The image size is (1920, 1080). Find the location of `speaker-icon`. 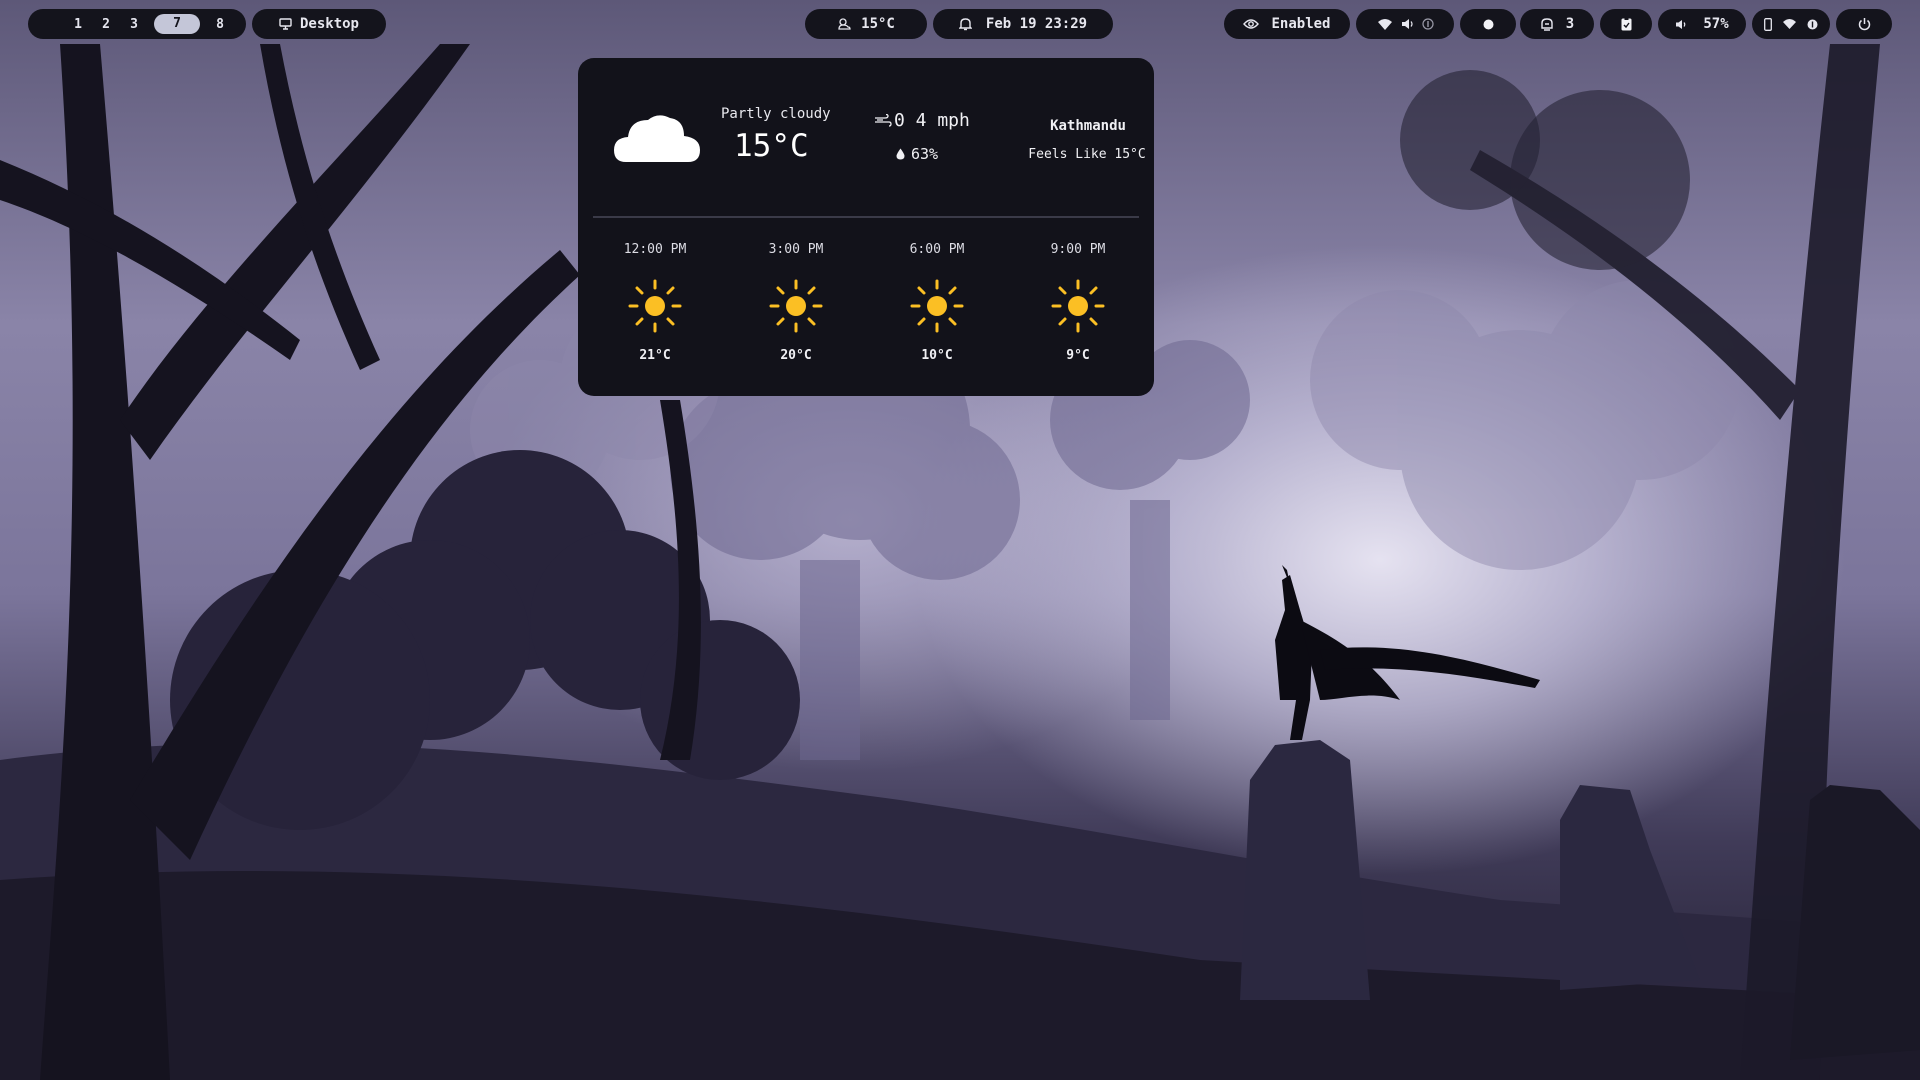

speaker-icon is located at coordinates (1681, 24).